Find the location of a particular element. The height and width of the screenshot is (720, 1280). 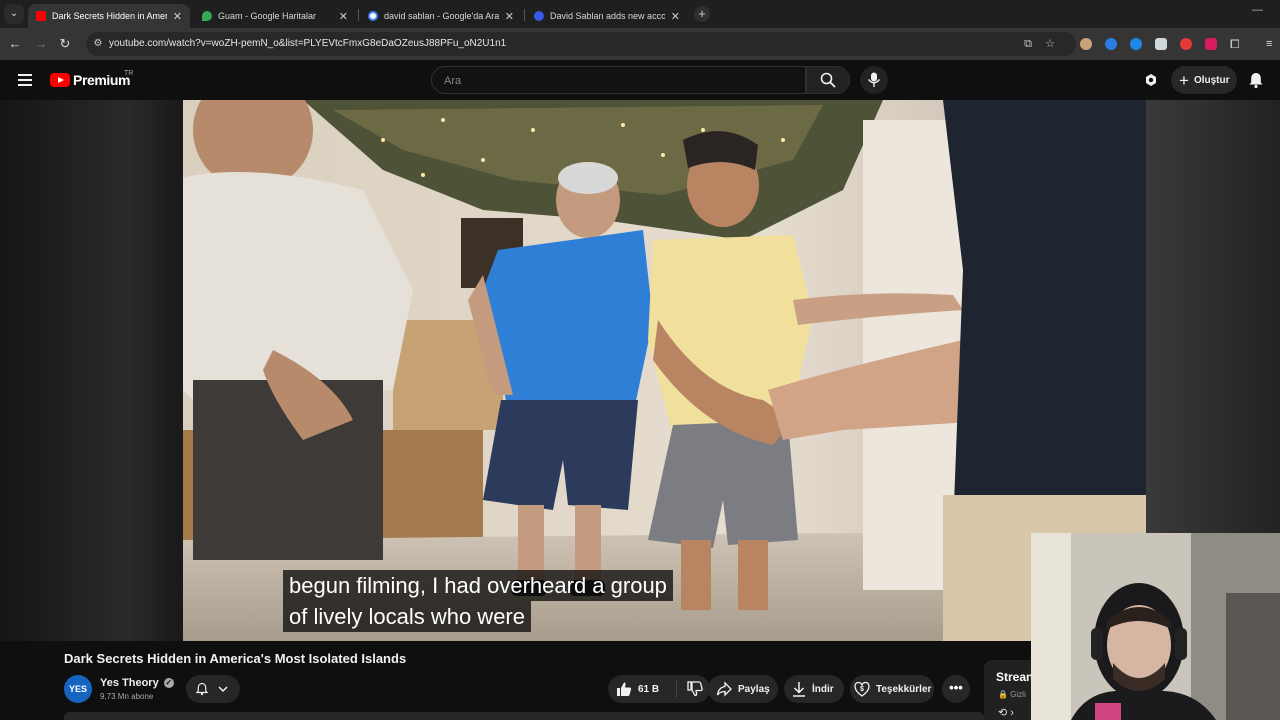

playlist-title: Strean is located at coordinates (1014, 677).